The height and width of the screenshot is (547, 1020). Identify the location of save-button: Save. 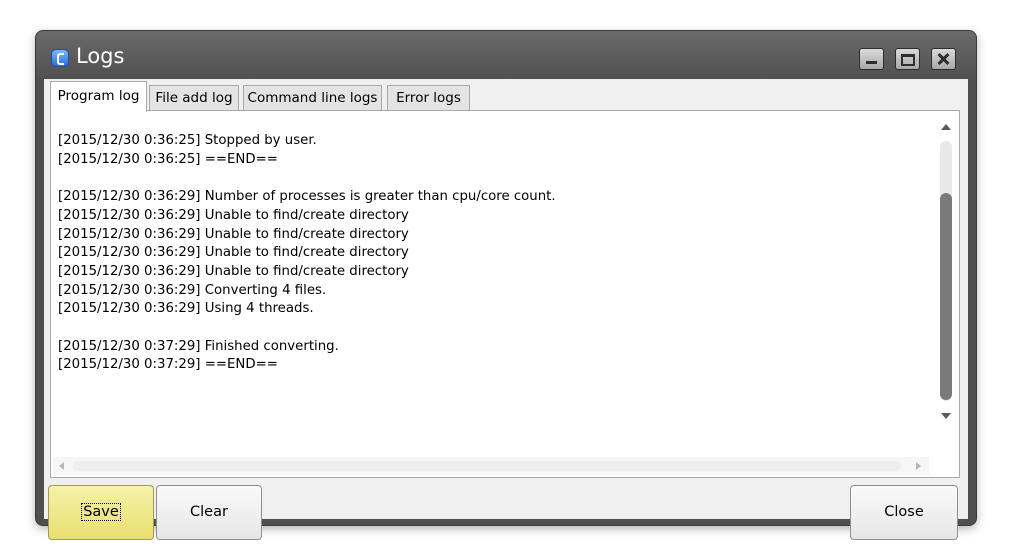
(101, 512).